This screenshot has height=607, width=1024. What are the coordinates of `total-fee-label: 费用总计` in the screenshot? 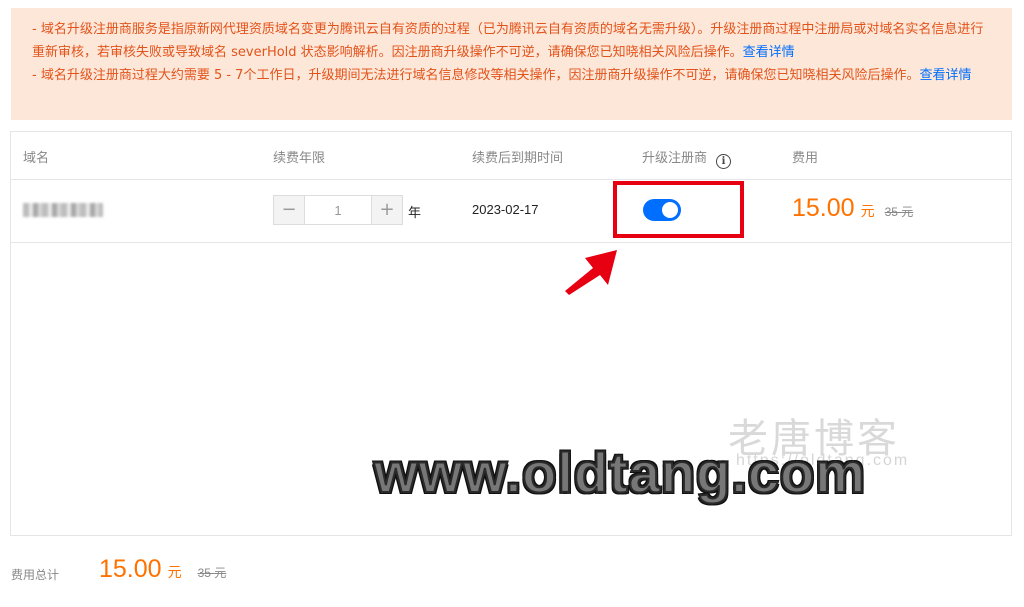 It's located at (35, 575).